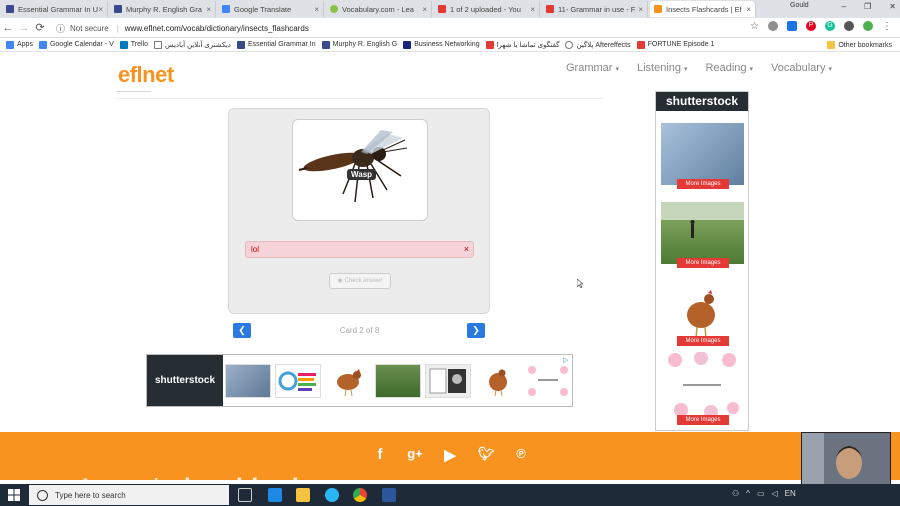  Describe the element at coordinates (192, 44) in the screenshot. I see `bookmark-abadis: دیکشنری آنلاین آبادیس` at that location.